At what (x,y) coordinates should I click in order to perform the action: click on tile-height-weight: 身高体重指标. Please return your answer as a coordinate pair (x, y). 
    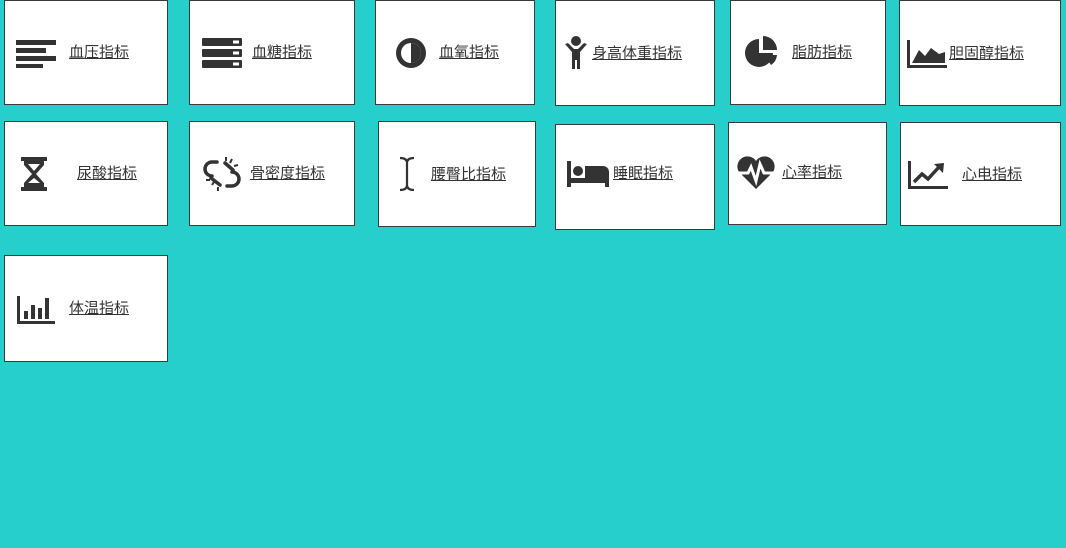
    Looking at the image, I should click on (635, 53).